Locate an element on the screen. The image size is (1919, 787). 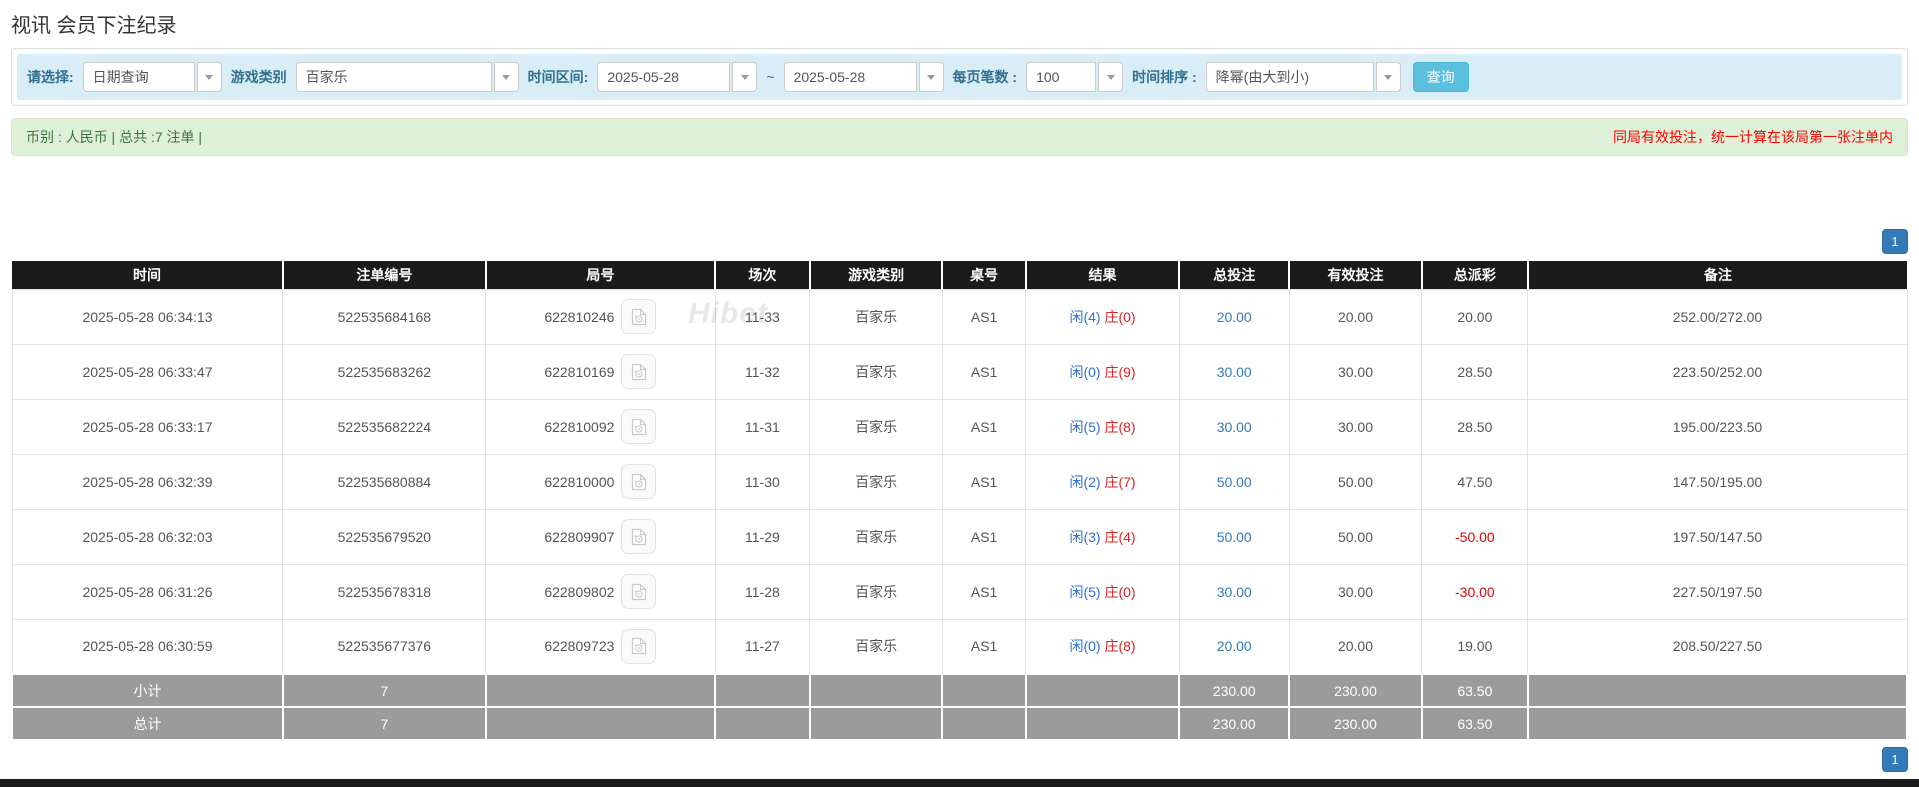
result-banker: 庄(9) is located at coordinates (1120, 371).